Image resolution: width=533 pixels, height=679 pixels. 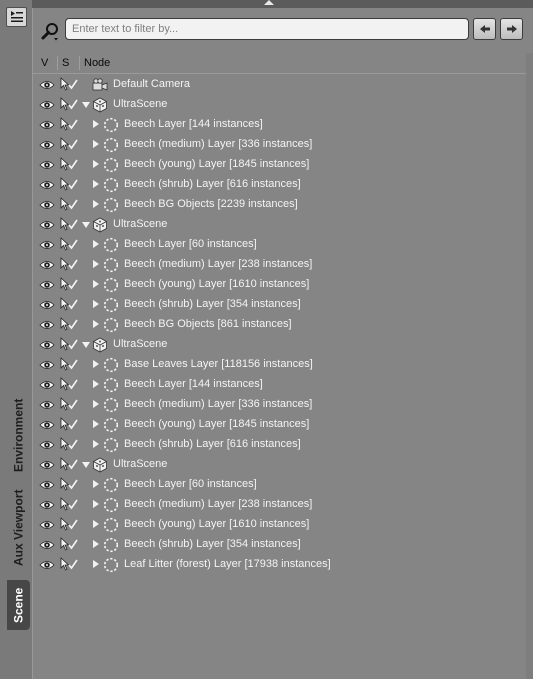 I want to click on filter-input, so click(x=267, y=29).